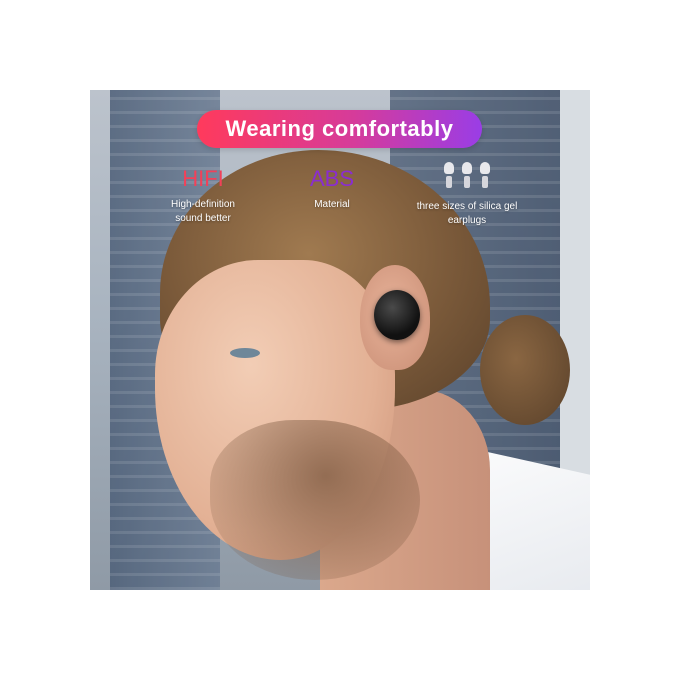 The height and width of the screenshot is (680, 680). What do you see at coordinates (339, 129) in the screenshot?
I see `headline-banner: Wearing comfortably` at bounding box center [339, 129].